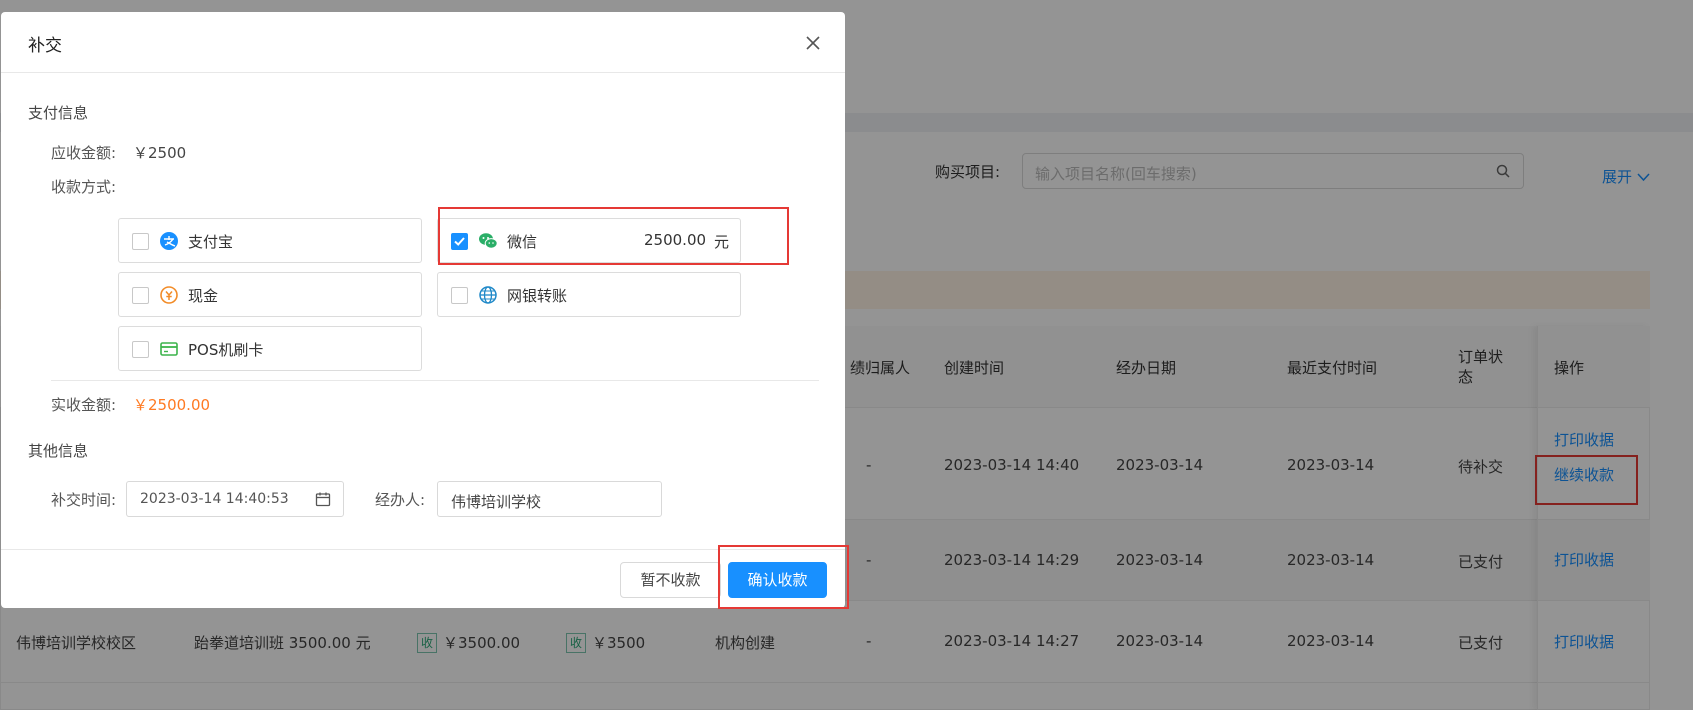 The width and height of the screenshot is (1693, 710). What do you see at coordinates (783, 577) in the screenshot?
I see `highlight-box-confirm` at bounding box center [783, 577].